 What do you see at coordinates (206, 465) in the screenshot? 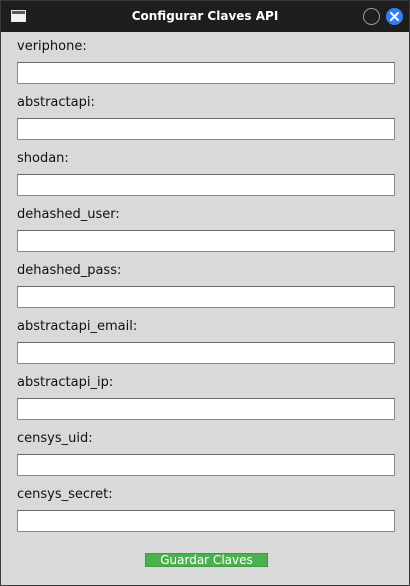
I see `censys-uid-input` at bounding box center [206, 465].